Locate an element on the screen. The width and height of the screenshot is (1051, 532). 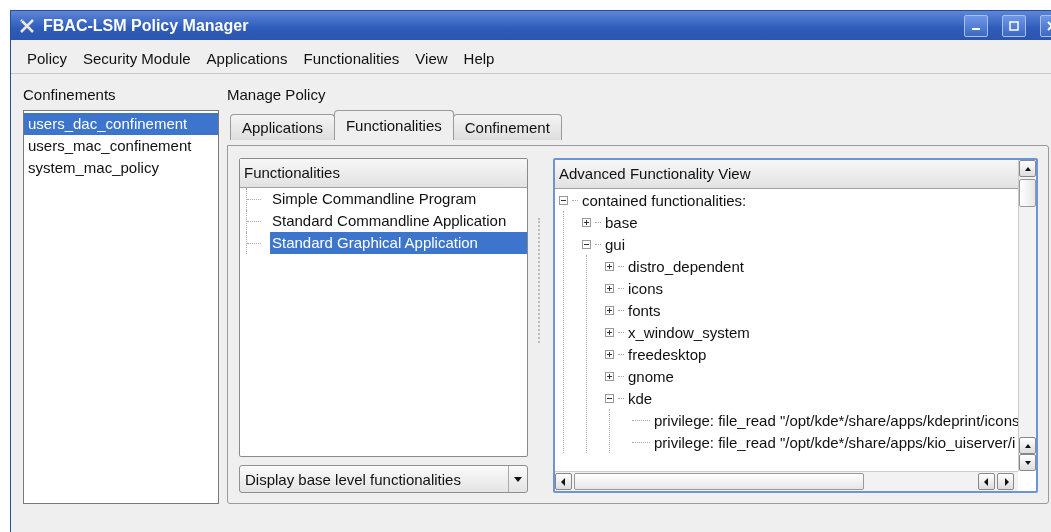
tree-item: contained functionalities: is located at coordinates (664, 200).